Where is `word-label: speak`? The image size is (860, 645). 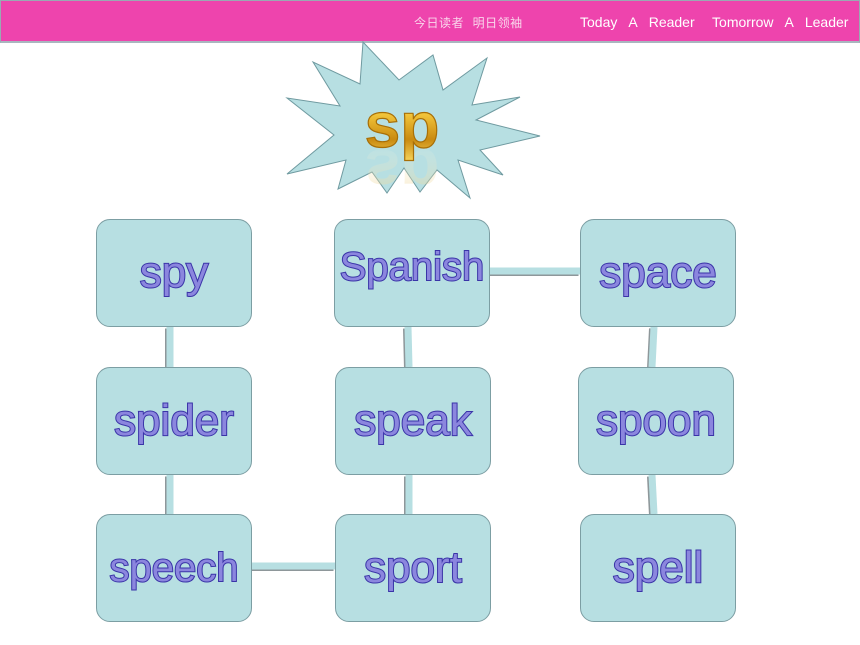 word-label: speak is located at coordinates (412, 420).